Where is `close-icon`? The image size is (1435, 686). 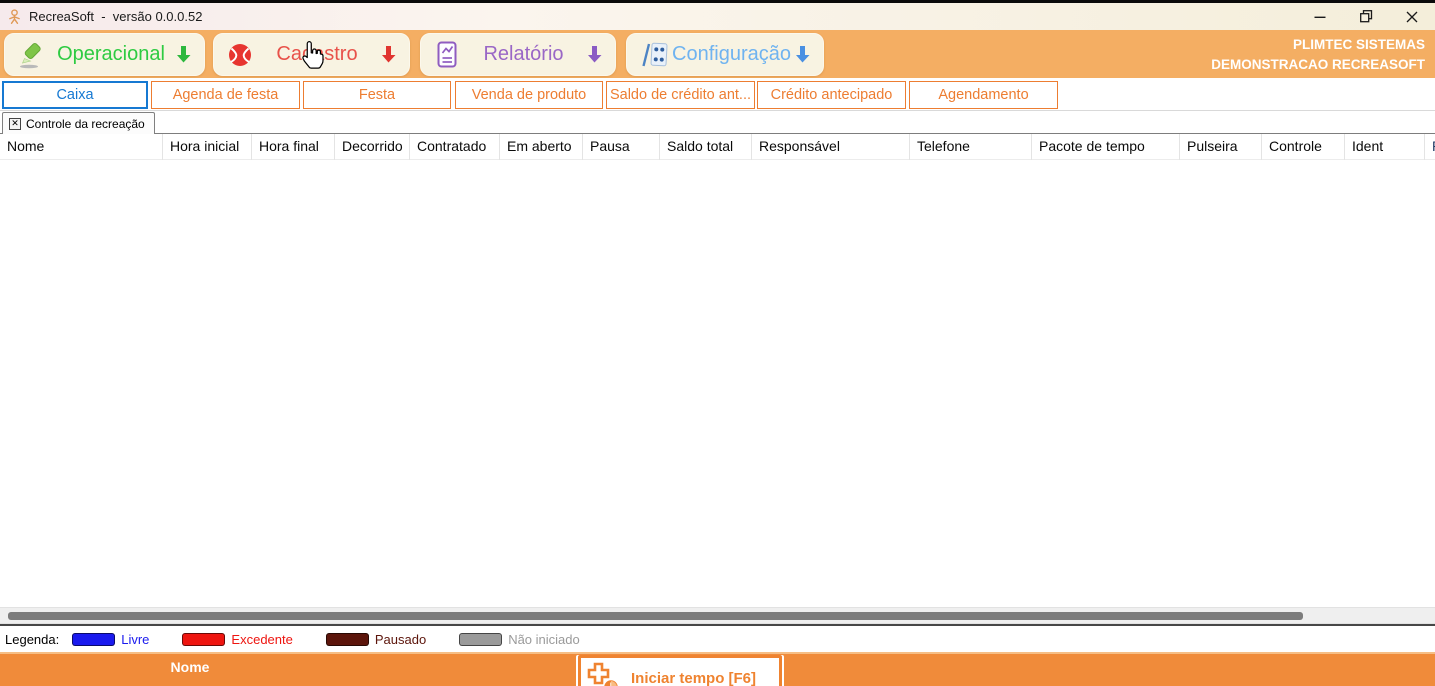 close-icon is located at coordinates (1412, 16).